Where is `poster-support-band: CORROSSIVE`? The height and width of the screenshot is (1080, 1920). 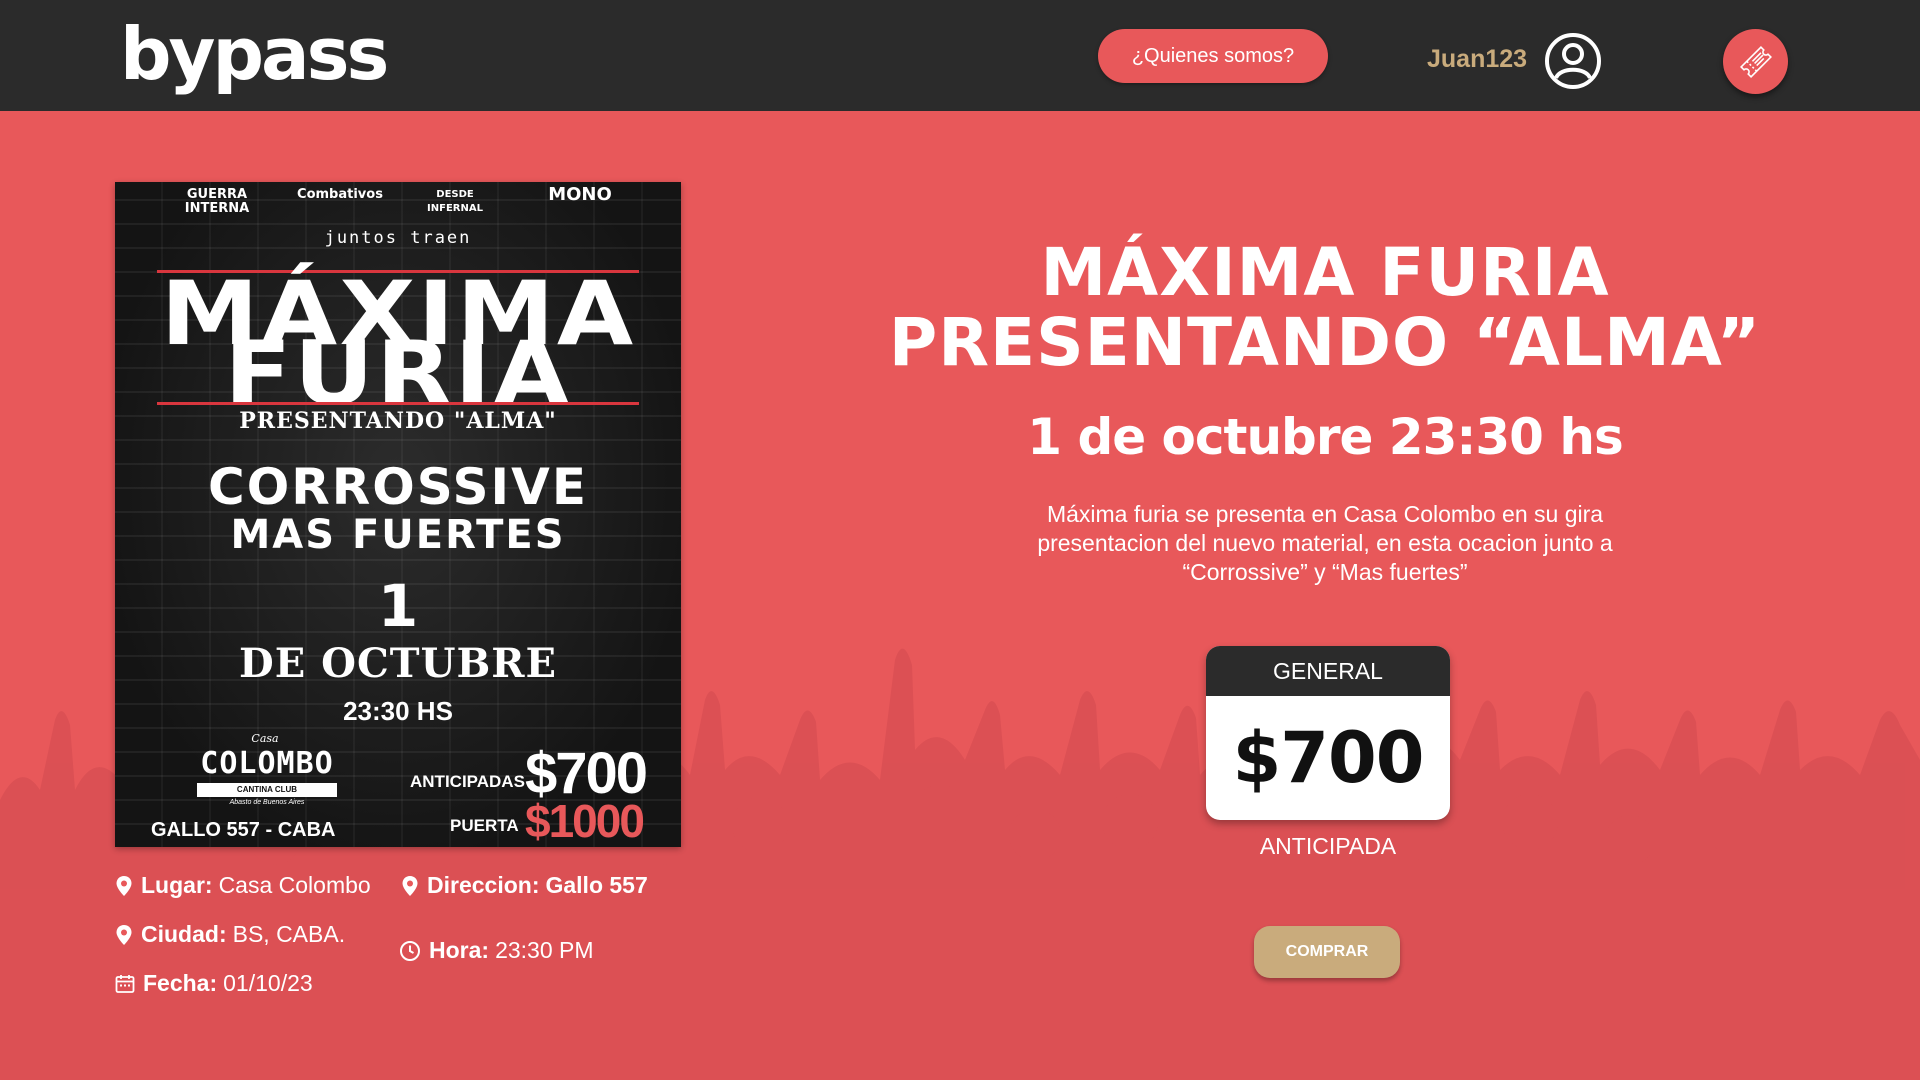 poster-support-band: CORROSSIVE is located at coordinates (398, 487).